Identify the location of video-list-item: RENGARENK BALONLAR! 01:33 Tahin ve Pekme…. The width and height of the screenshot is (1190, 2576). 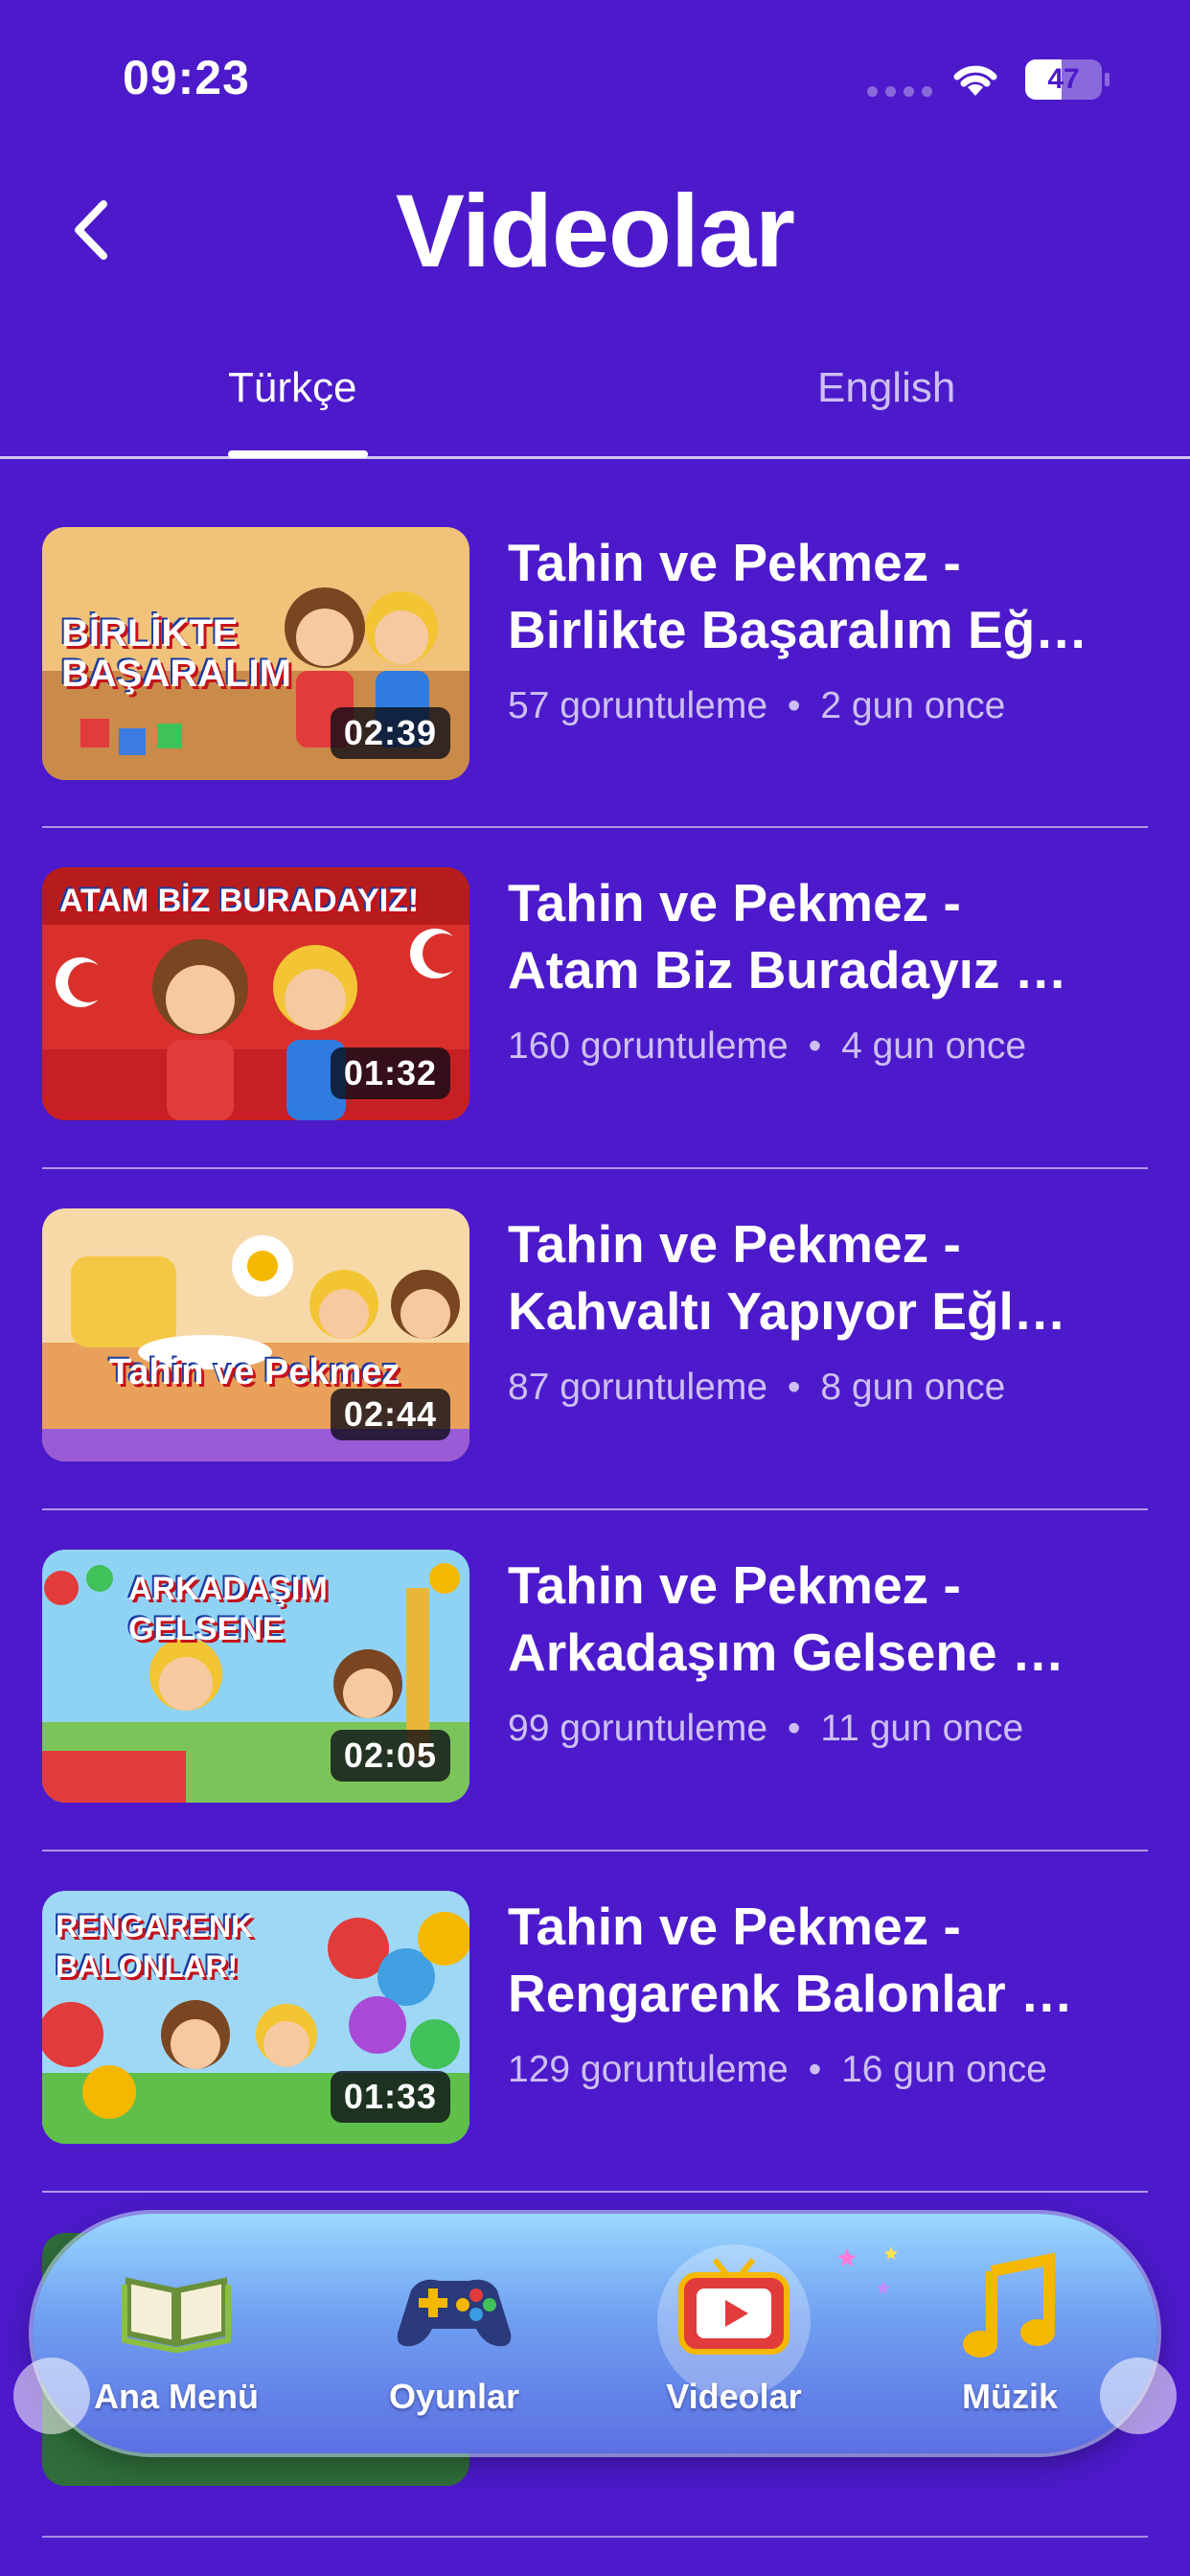
(595, 2061).